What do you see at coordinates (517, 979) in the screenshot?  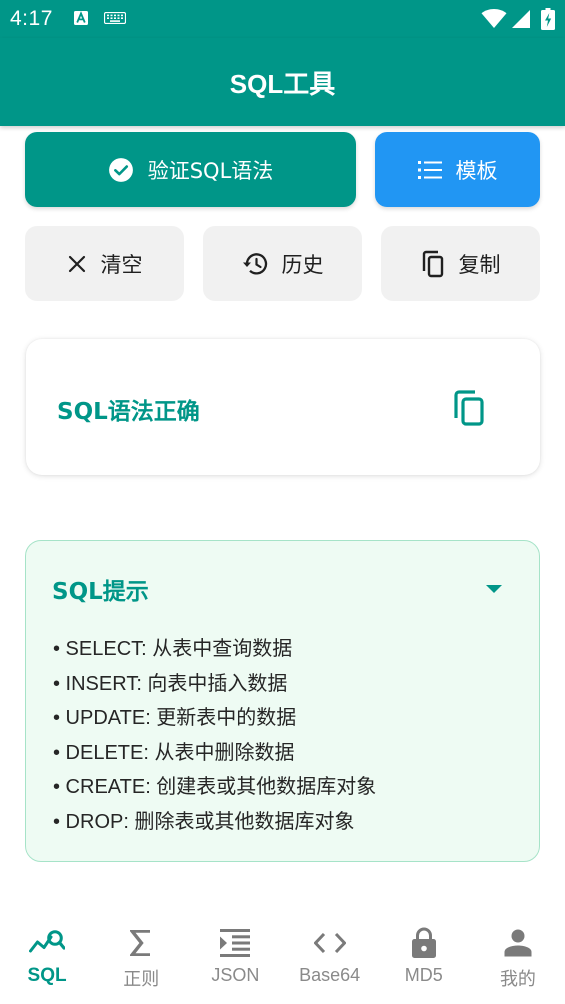 I see `nav-label-profile: 我的` at bounding box center [517, 979].